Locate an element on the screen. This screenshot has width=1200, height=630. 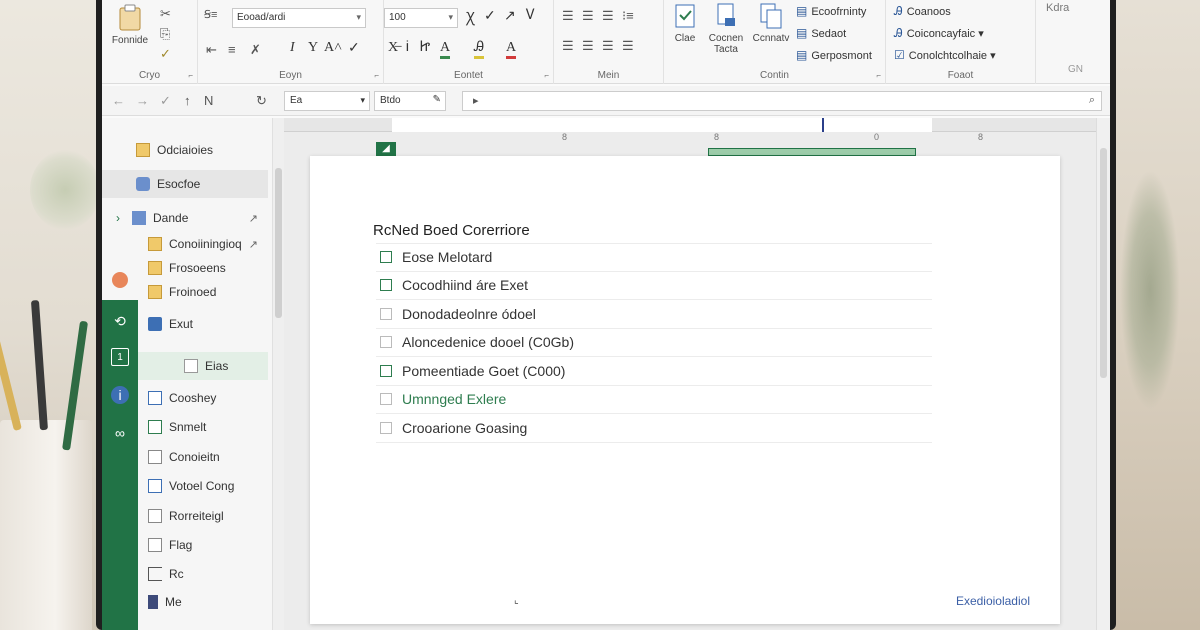
paste-icon is located at coordinates (130, 17).